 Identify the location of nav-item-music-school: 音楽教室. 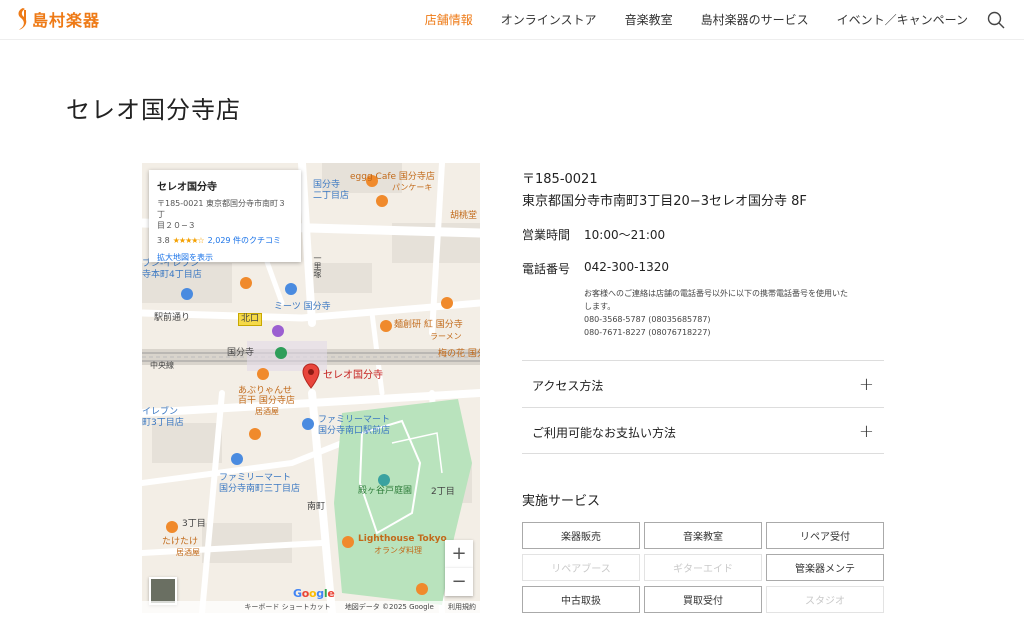
(649, 19).